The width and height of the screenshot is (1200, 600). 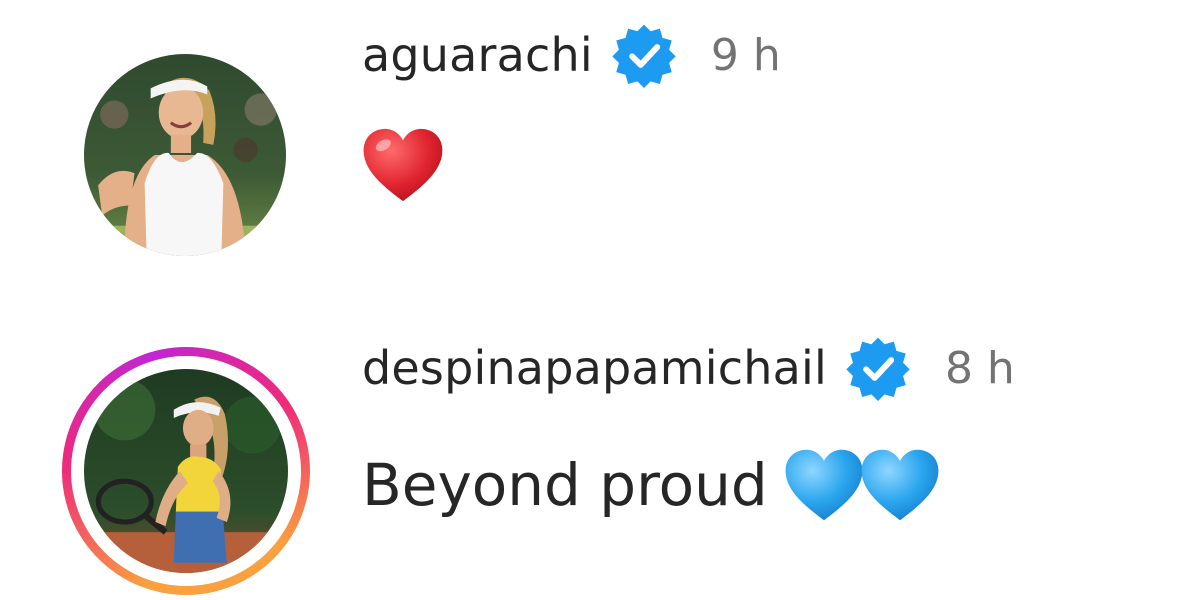 I want to click on comment-timestamp: 8 h, so click(x=979, y=368).